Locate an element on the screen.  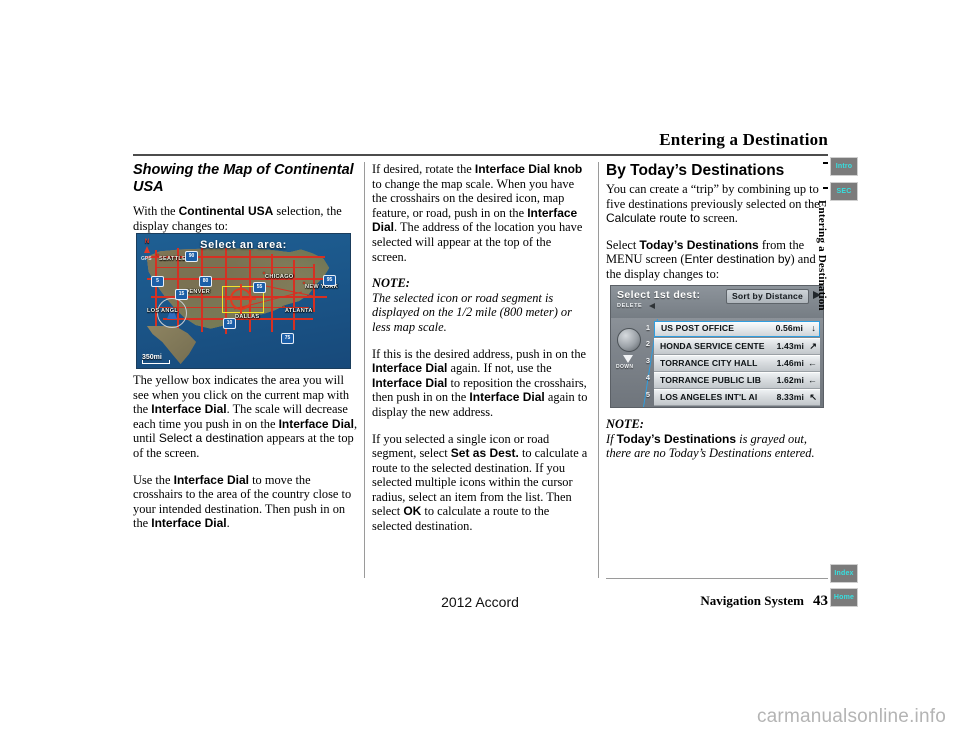
map-screen-title: Select an area: is located at coordinates (243, 245).